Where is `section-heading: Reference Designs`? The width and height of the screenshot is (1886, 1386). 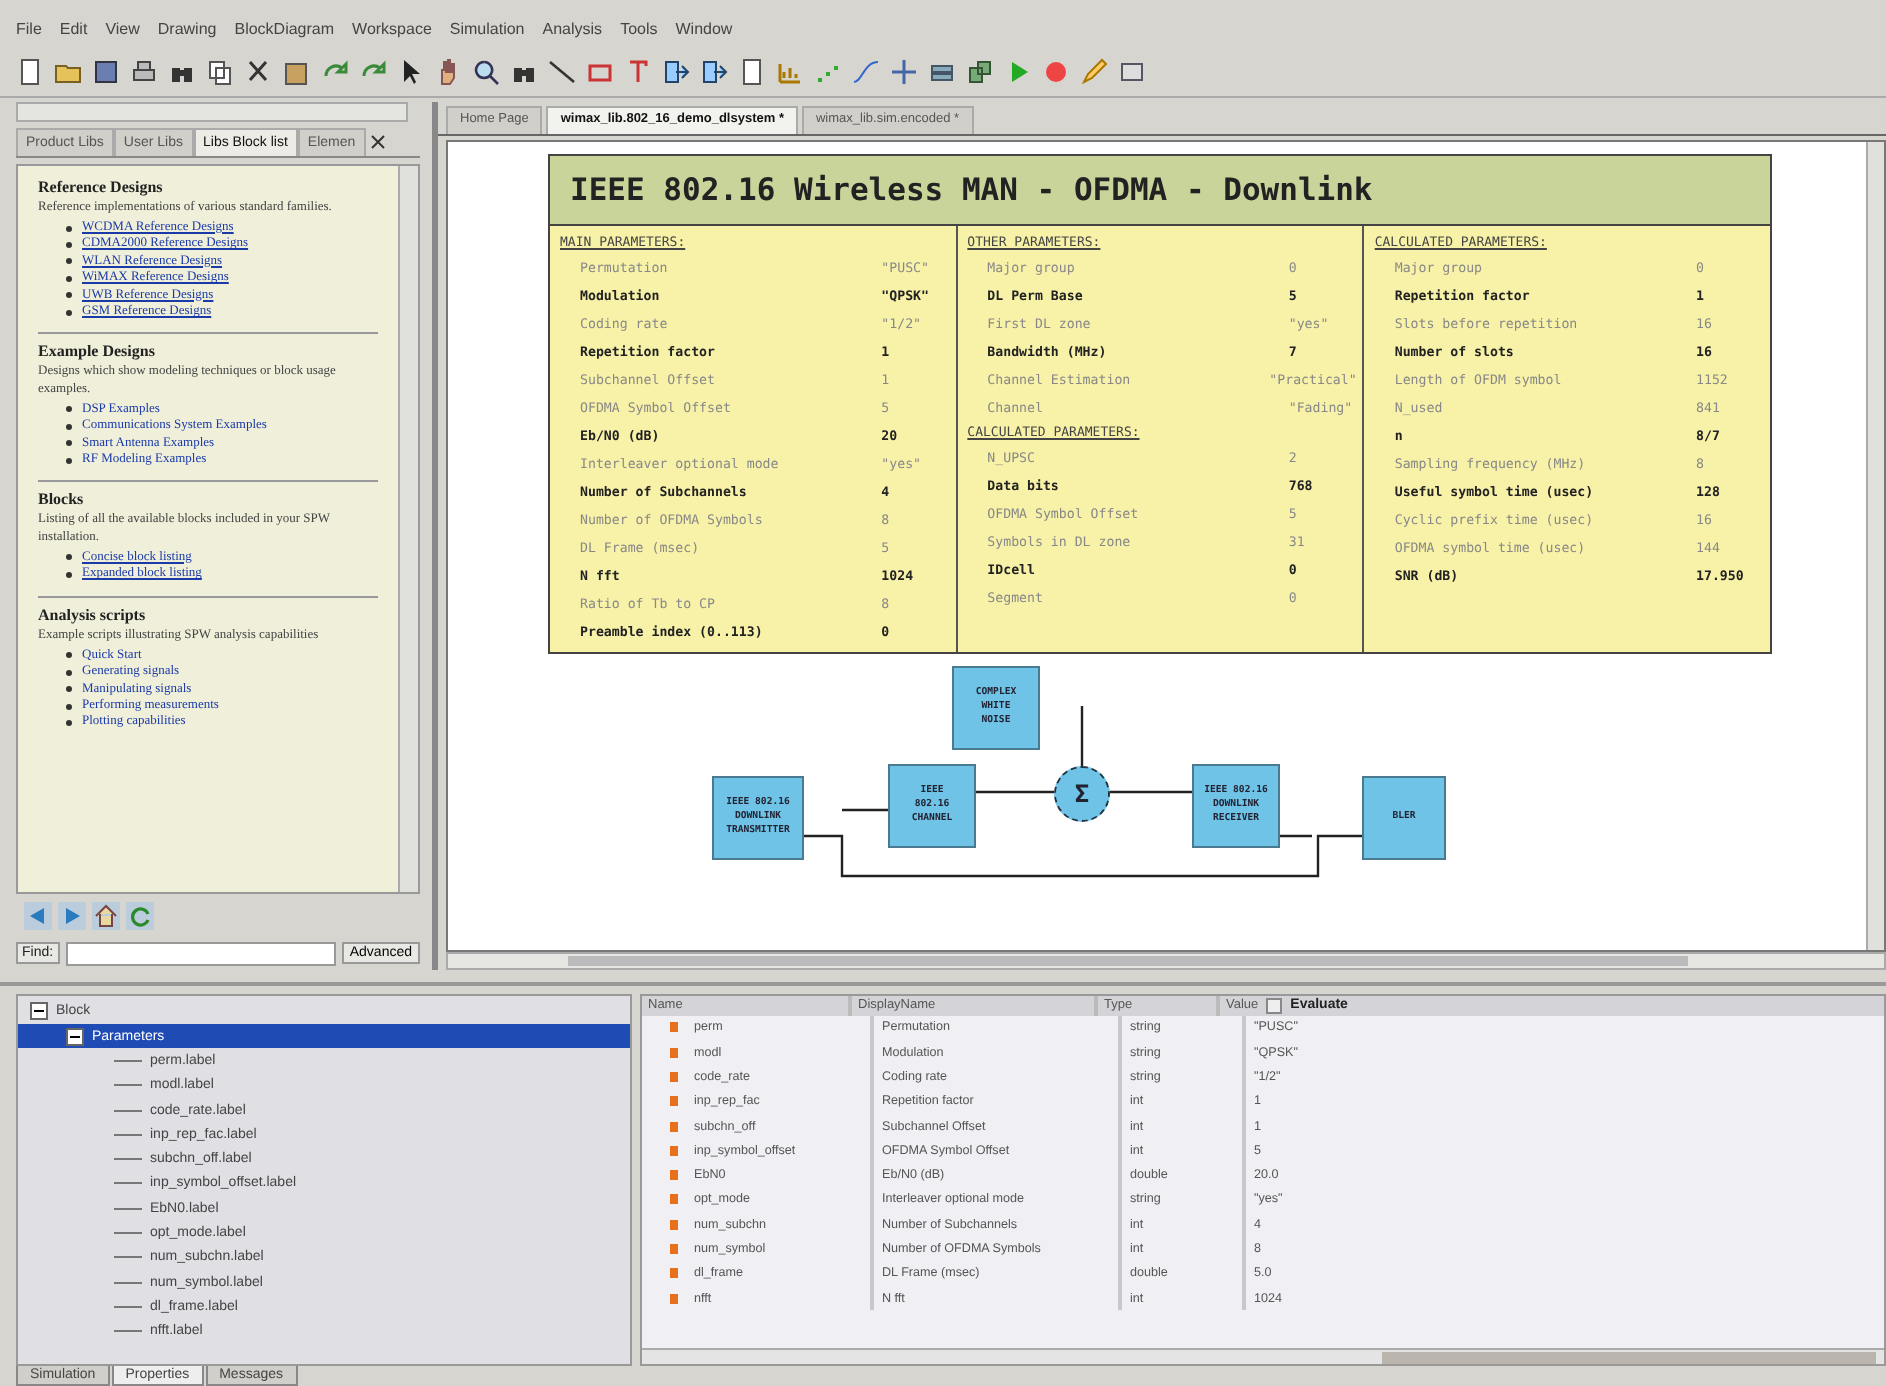 section-heading: Reference Designs is located at coordinates (101, 186).